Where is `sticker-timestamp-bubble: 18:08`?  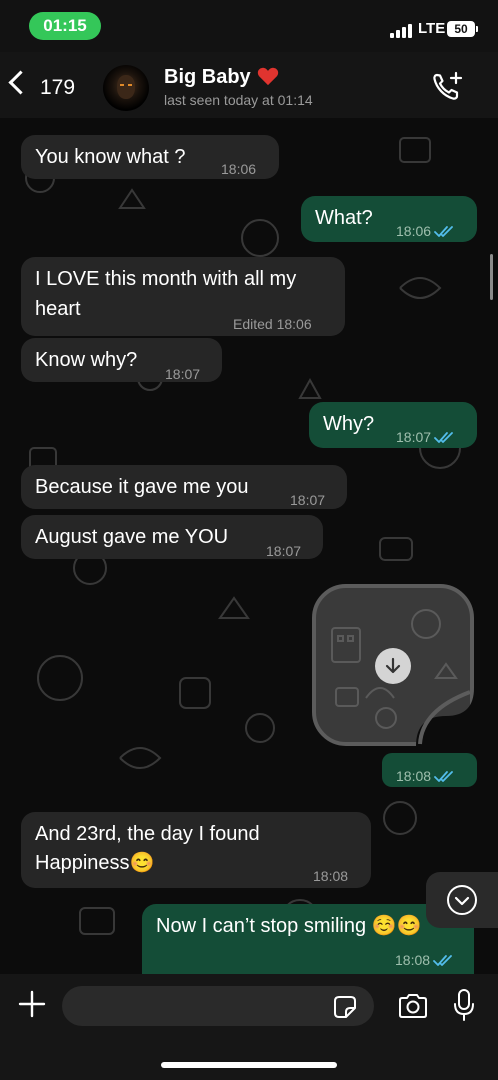 sticker-timestamp-bubble: 18:08 is located at coordinates (429, 770).